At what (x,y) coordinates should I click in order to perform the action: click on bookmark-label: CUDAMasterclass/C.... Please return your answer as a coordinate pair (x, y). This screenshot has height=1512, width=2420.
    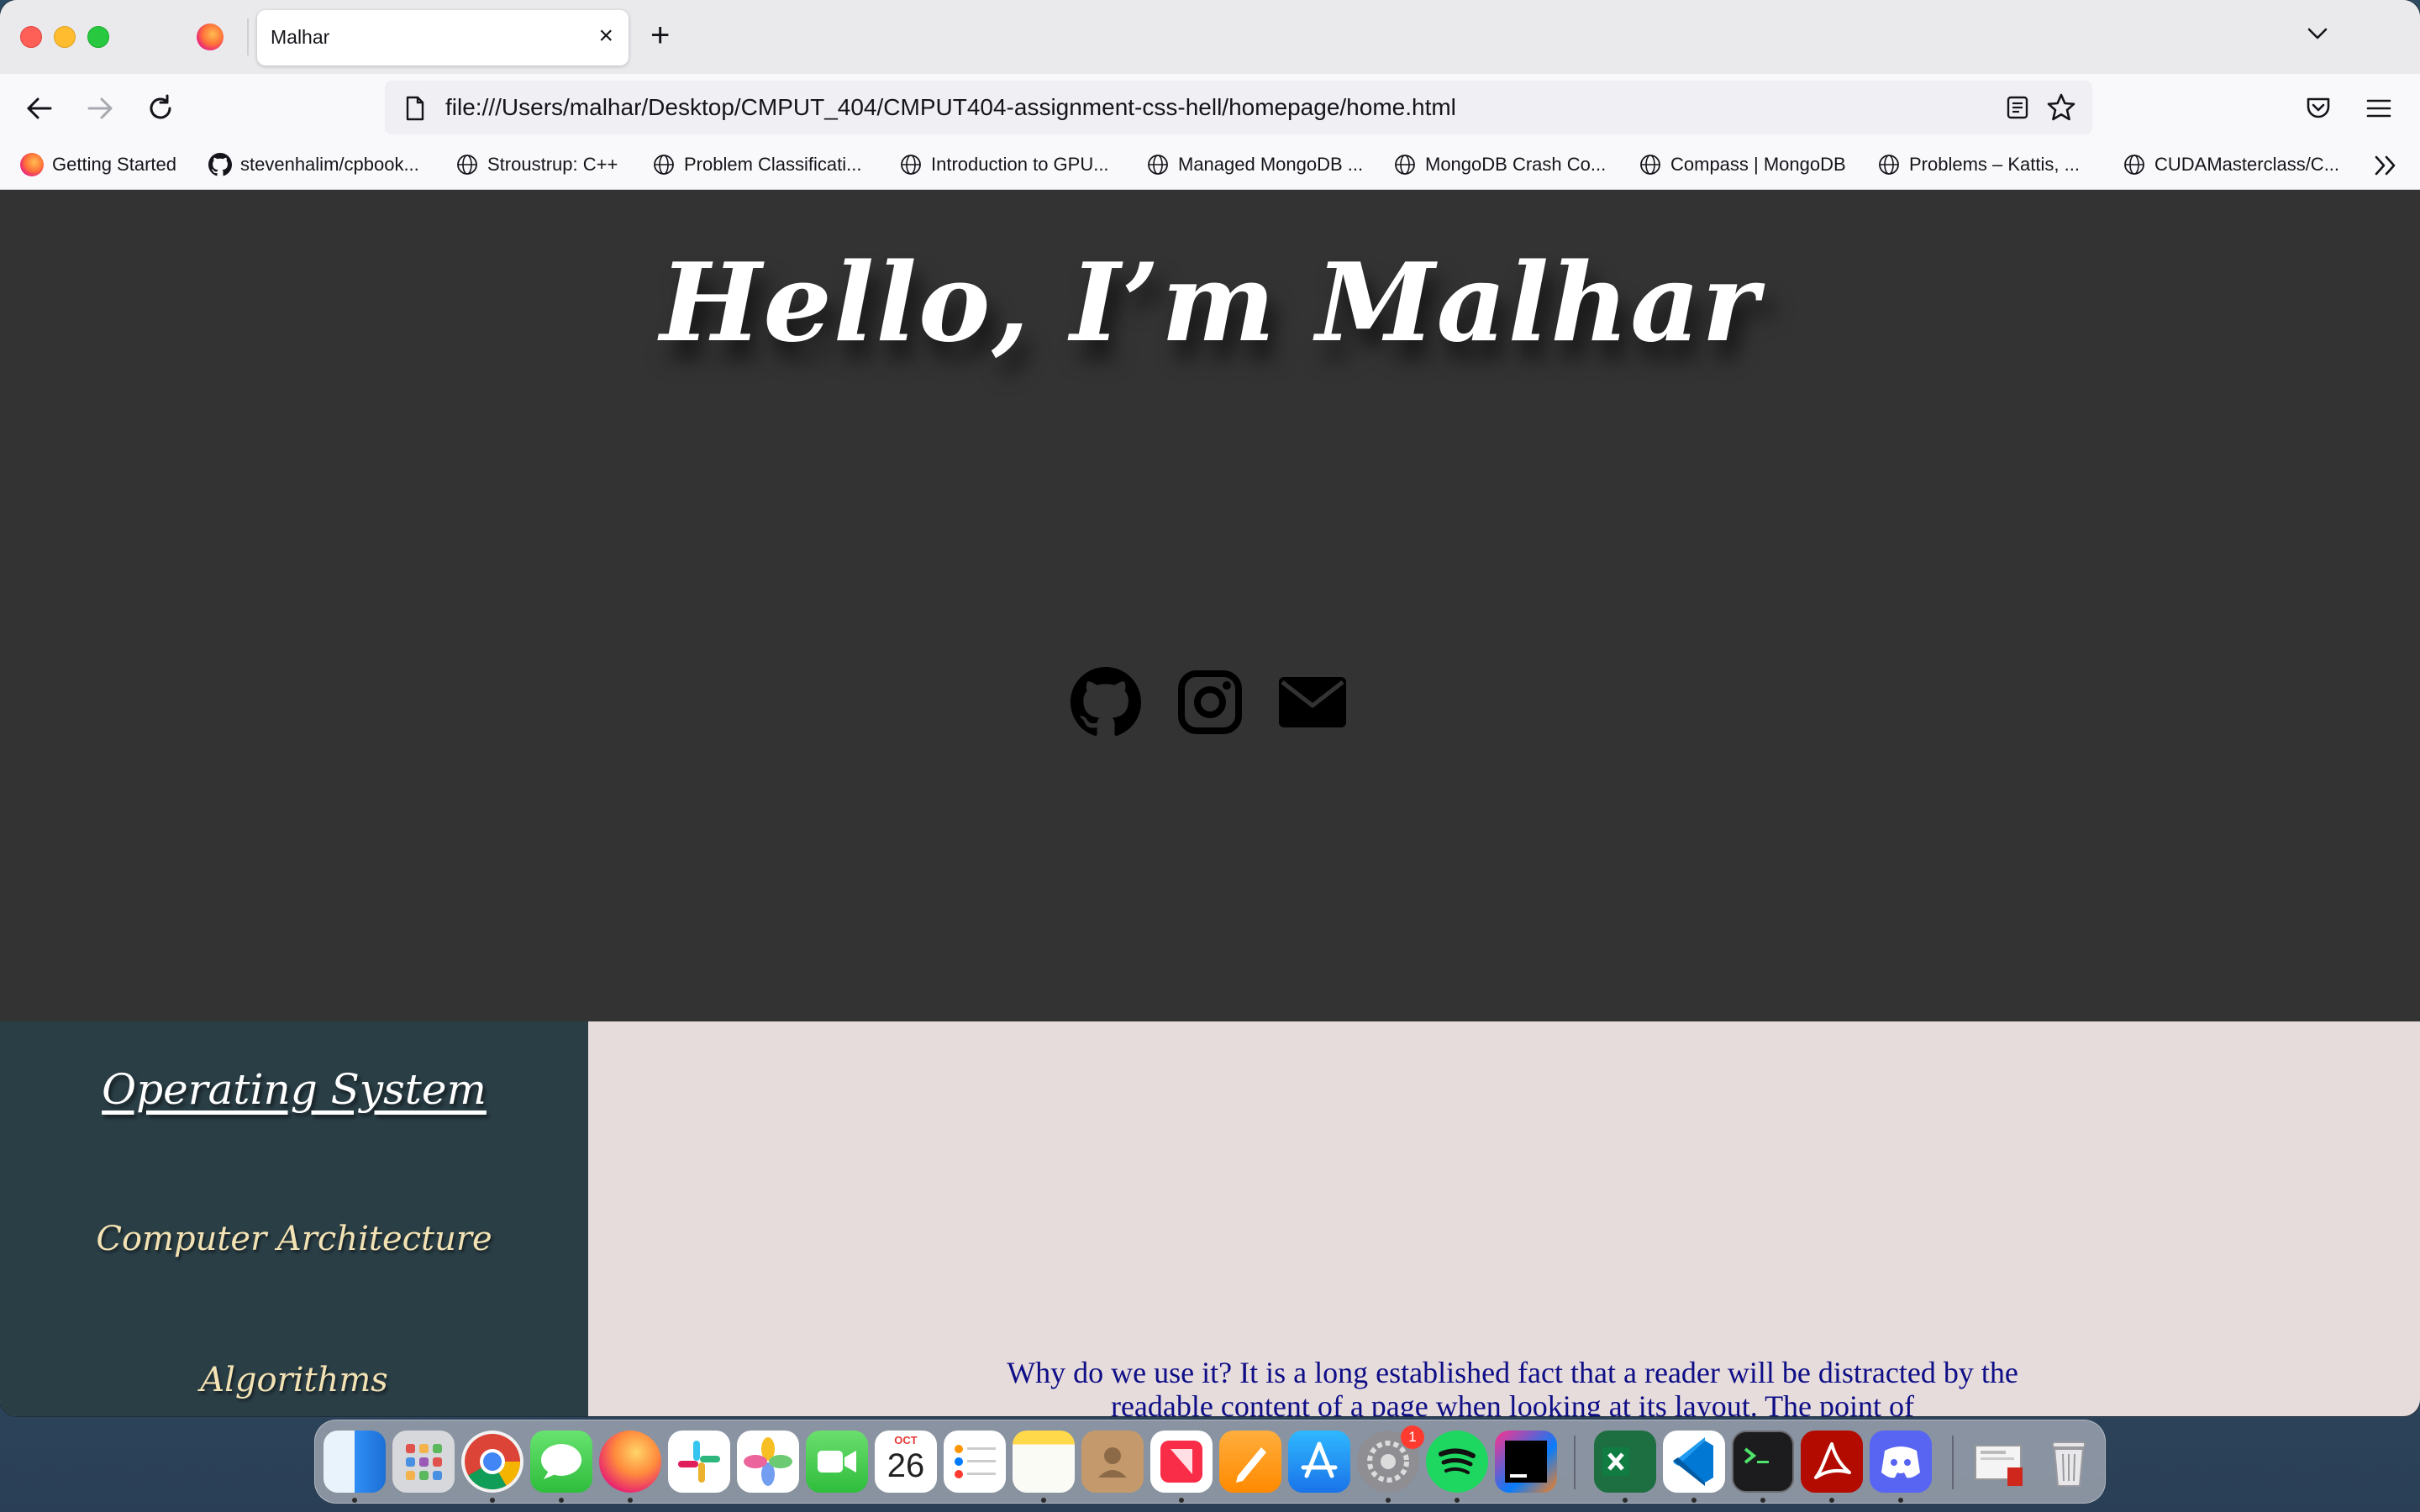
    Looking at the image, I should click on (2247, 164).